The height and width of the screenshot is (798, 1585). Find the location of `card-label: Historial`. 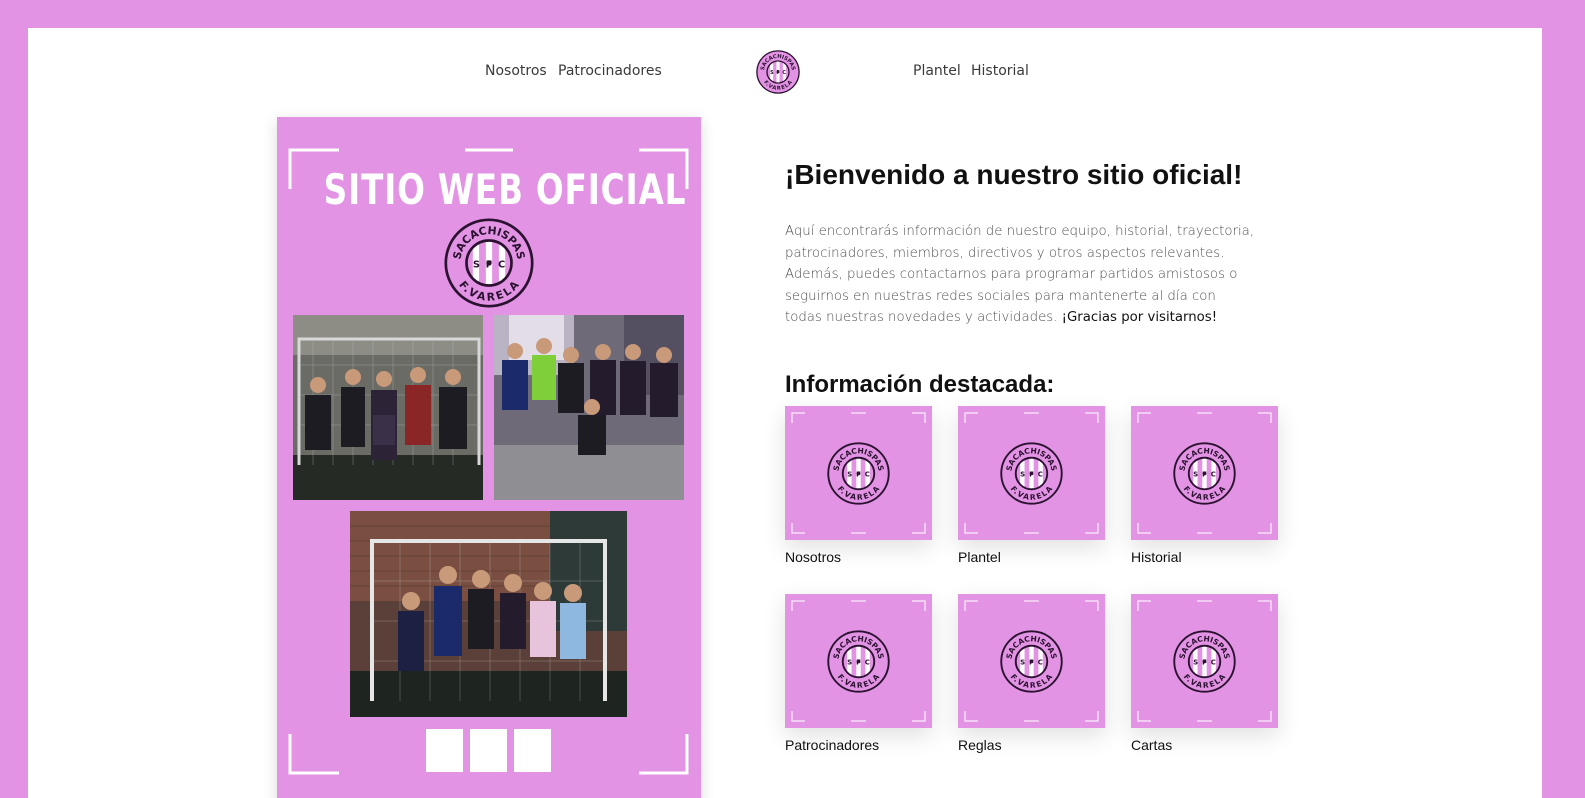

card-label: Historial is located at coordinates (1156, 557).